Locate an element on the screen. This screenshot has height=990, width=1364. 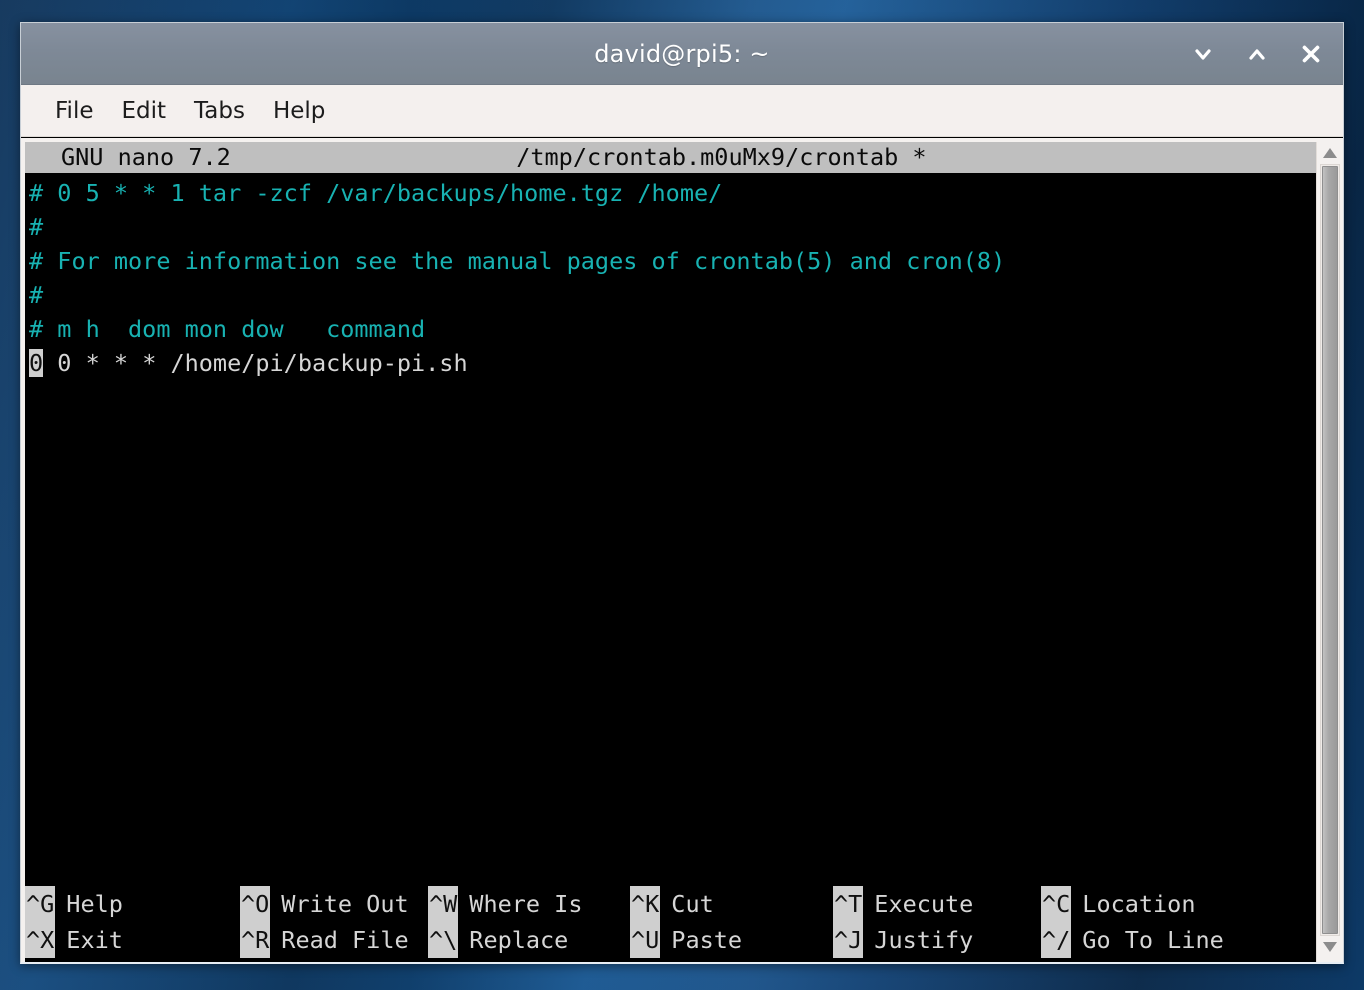
shortcut-key: ^/ is located at coordinates (1056, 940).